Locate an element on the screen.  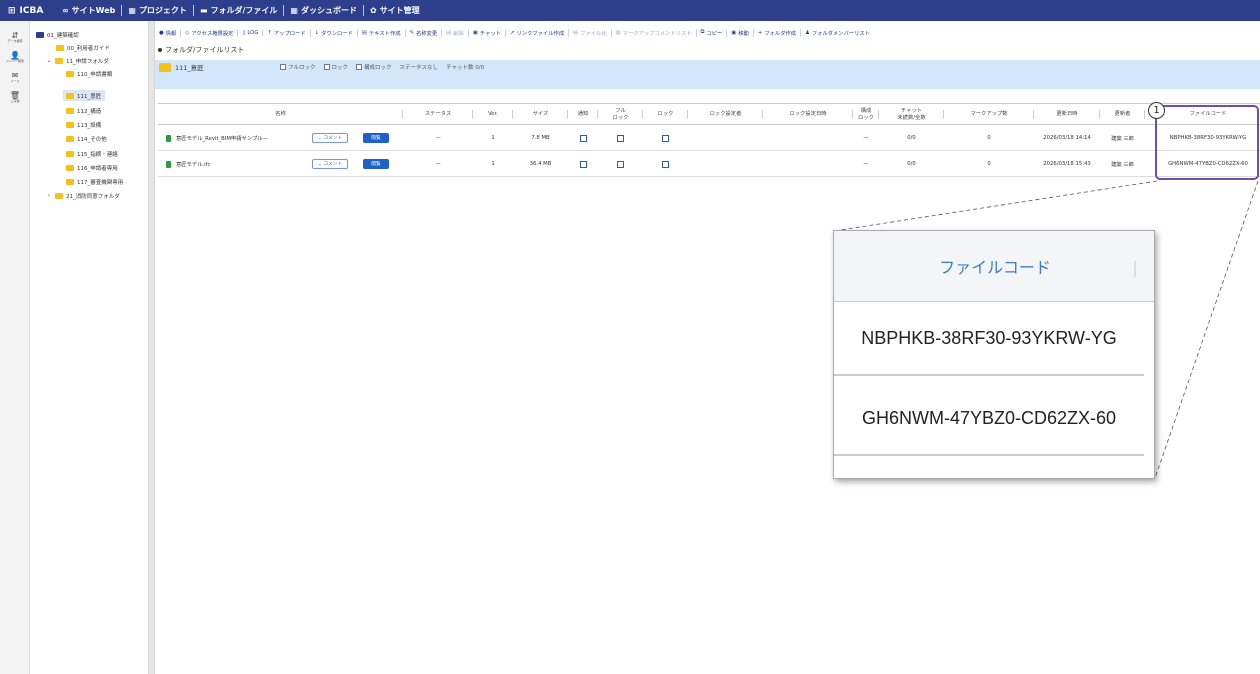
tree-root: 01_建築確認 is located at coordinates (57, 34).